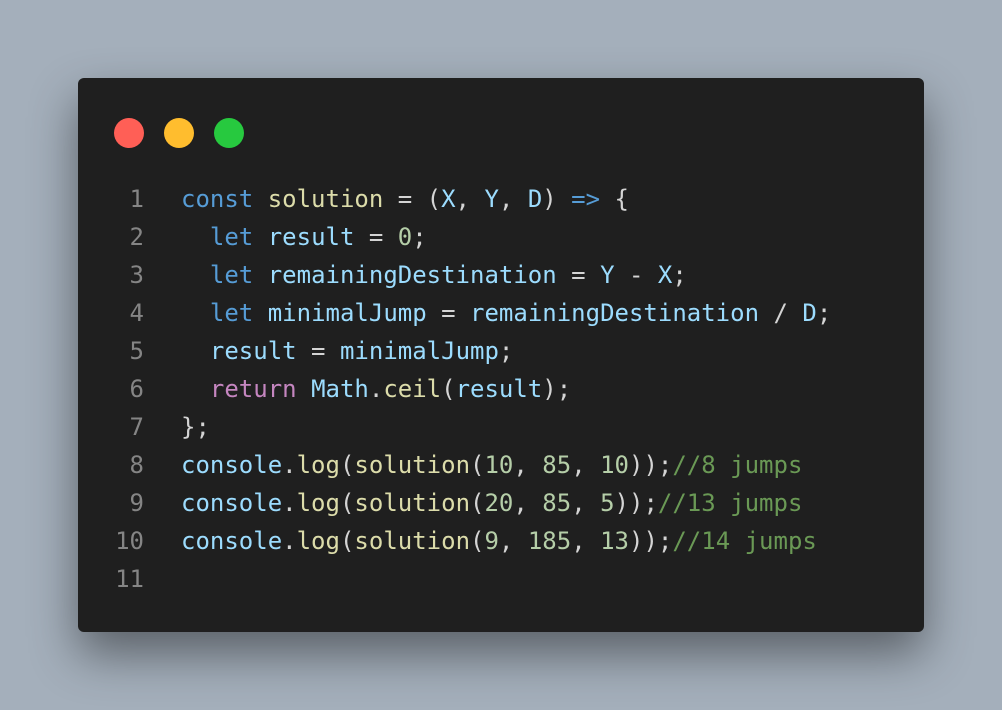 Image resolution: width=1002 pixels, height=710 pixels. I want to click on line-number: 10, so click(129, 541).